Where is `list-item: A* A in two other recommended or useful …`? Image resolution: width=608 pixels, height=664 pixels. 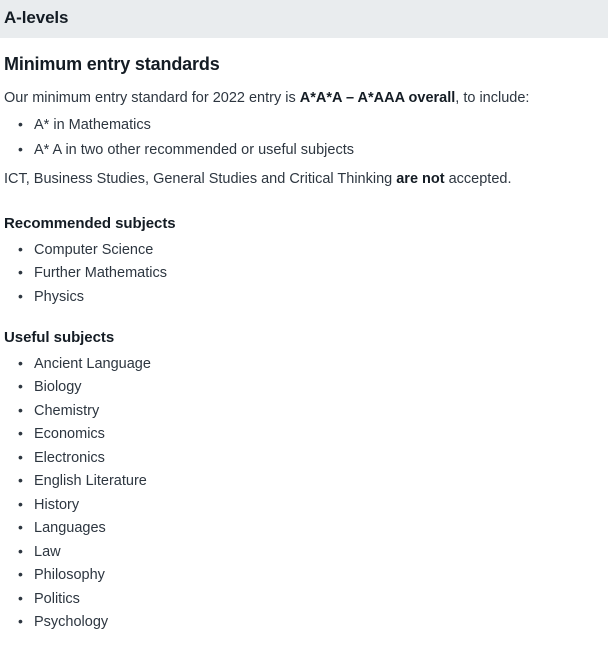 list-item: A* A in two other recommended or useful … is located at coordinates (311, 150).